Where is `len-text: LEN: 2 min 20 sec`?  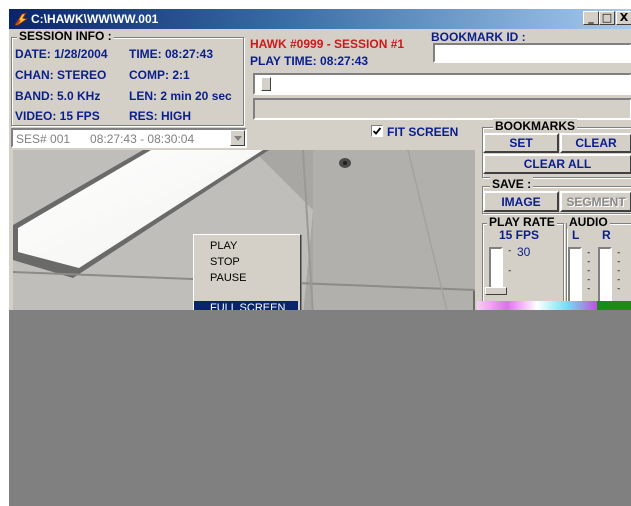
len-text: LEN: 2 min 20 sec is located at coordinates (180, 96).